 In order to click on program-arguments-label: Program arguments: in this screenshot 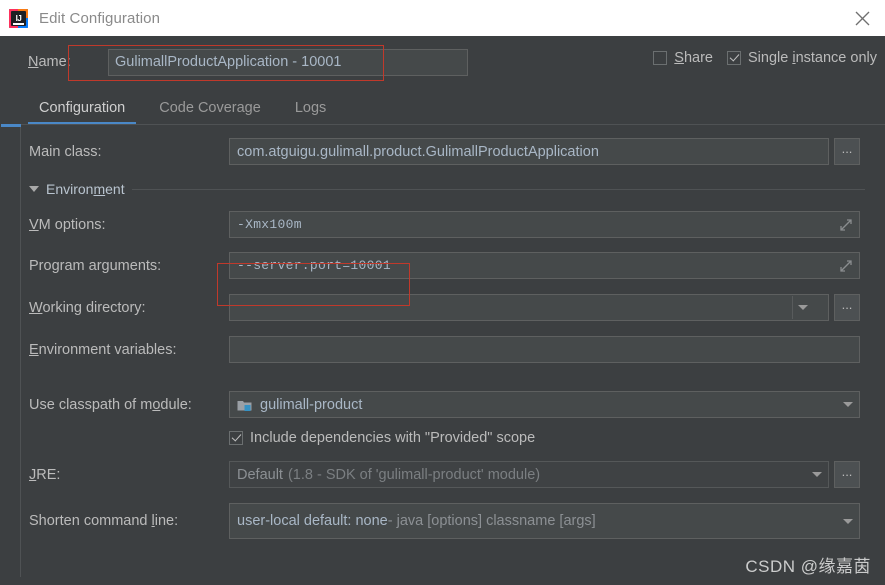, I will do `click(95, 265)`.